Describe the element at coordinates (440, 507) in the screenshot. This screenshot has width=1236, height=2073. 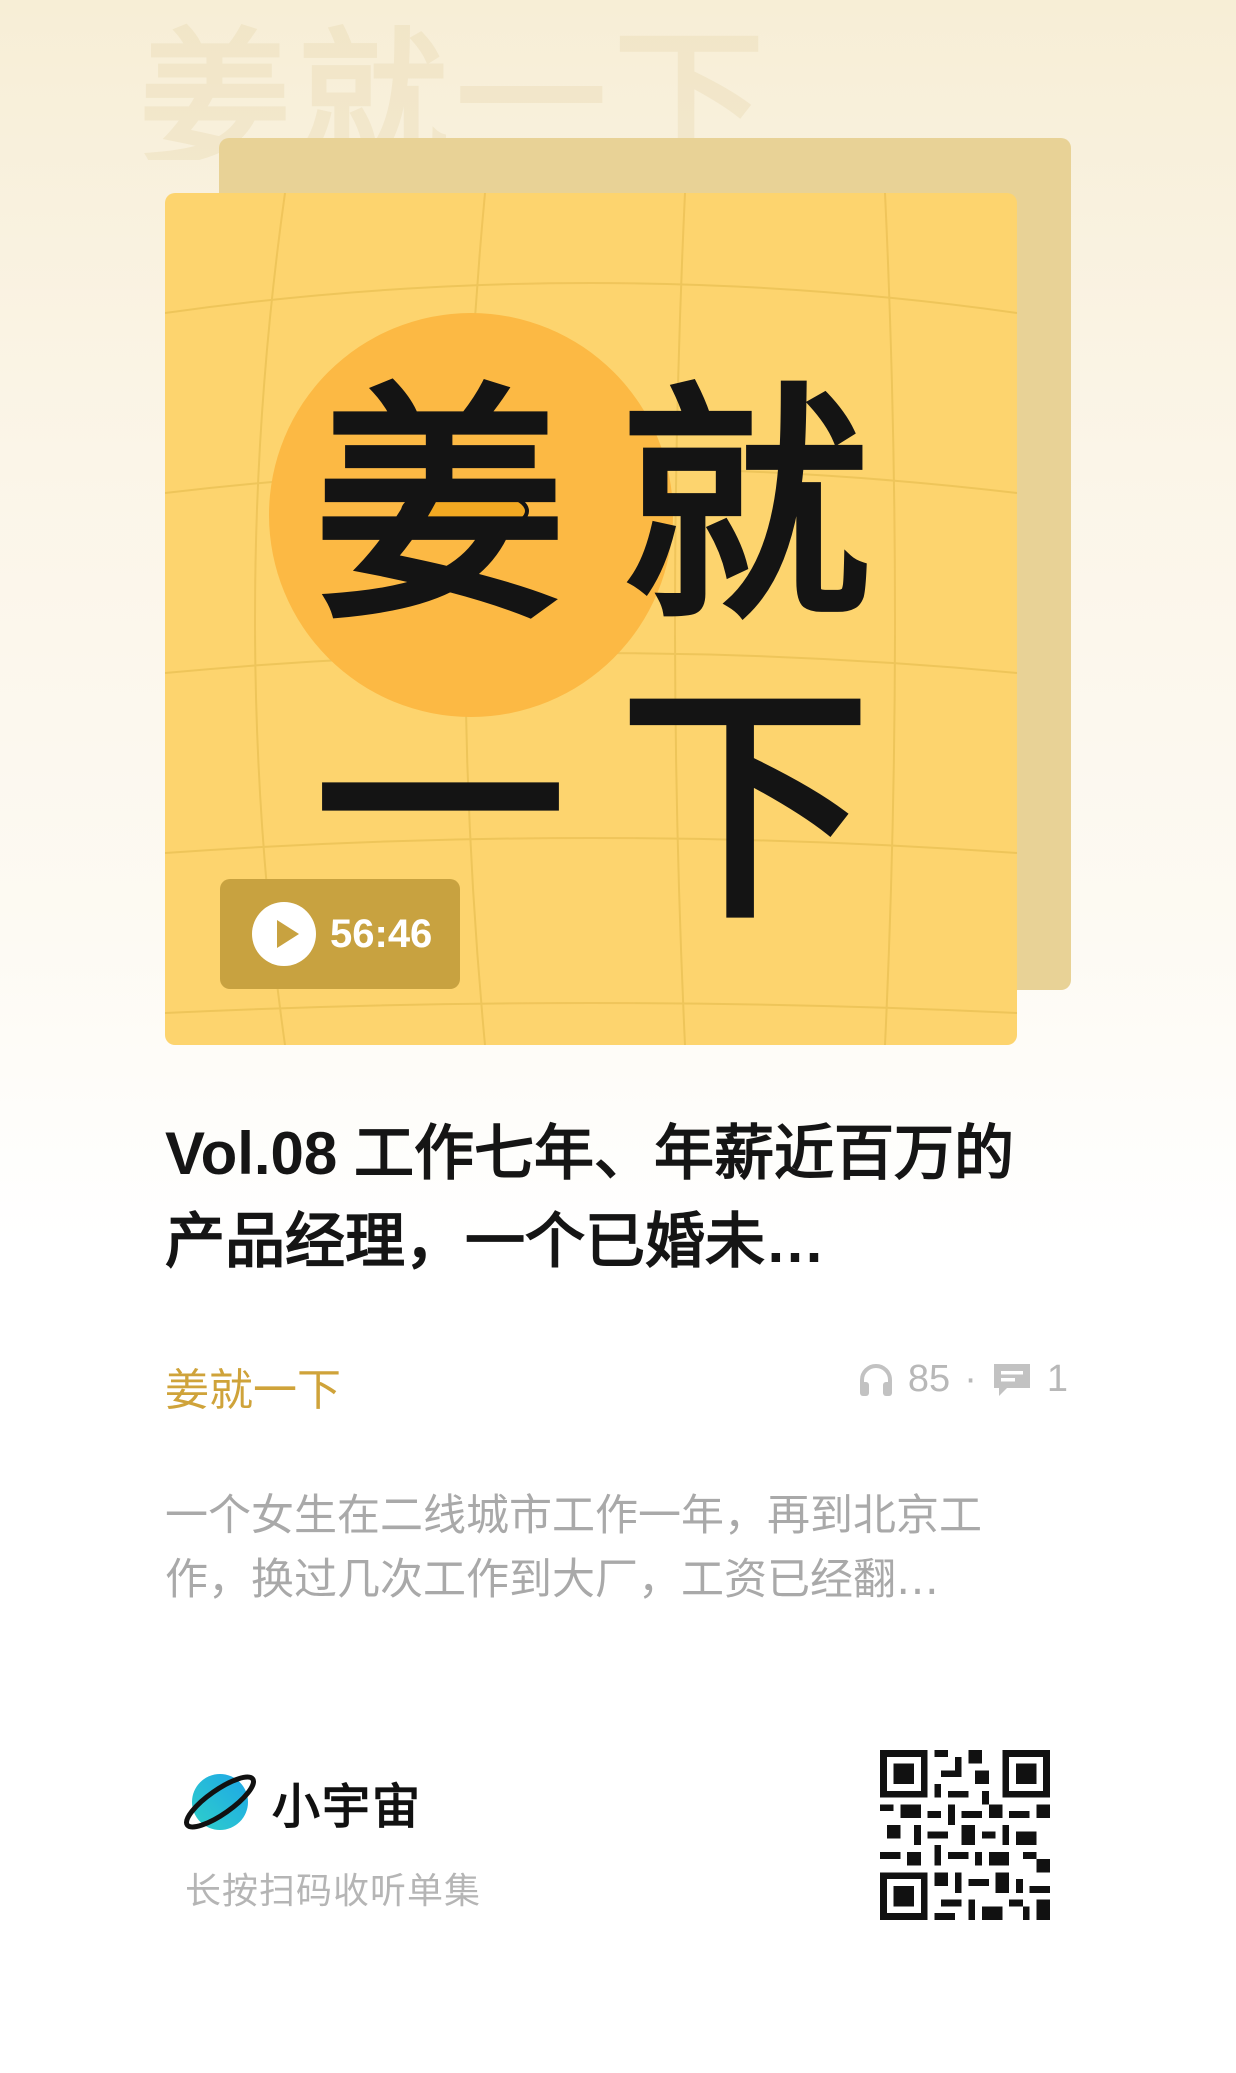
I see `cover-title-char: 姜` at that location.